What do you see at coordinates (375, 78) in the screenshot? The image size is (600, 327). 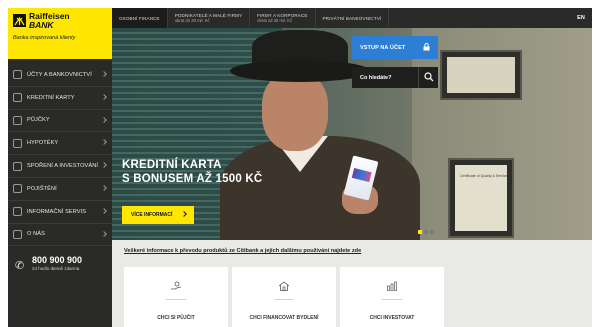 I see `search-input: Co hledáte?` at bounding box center [375, 78].